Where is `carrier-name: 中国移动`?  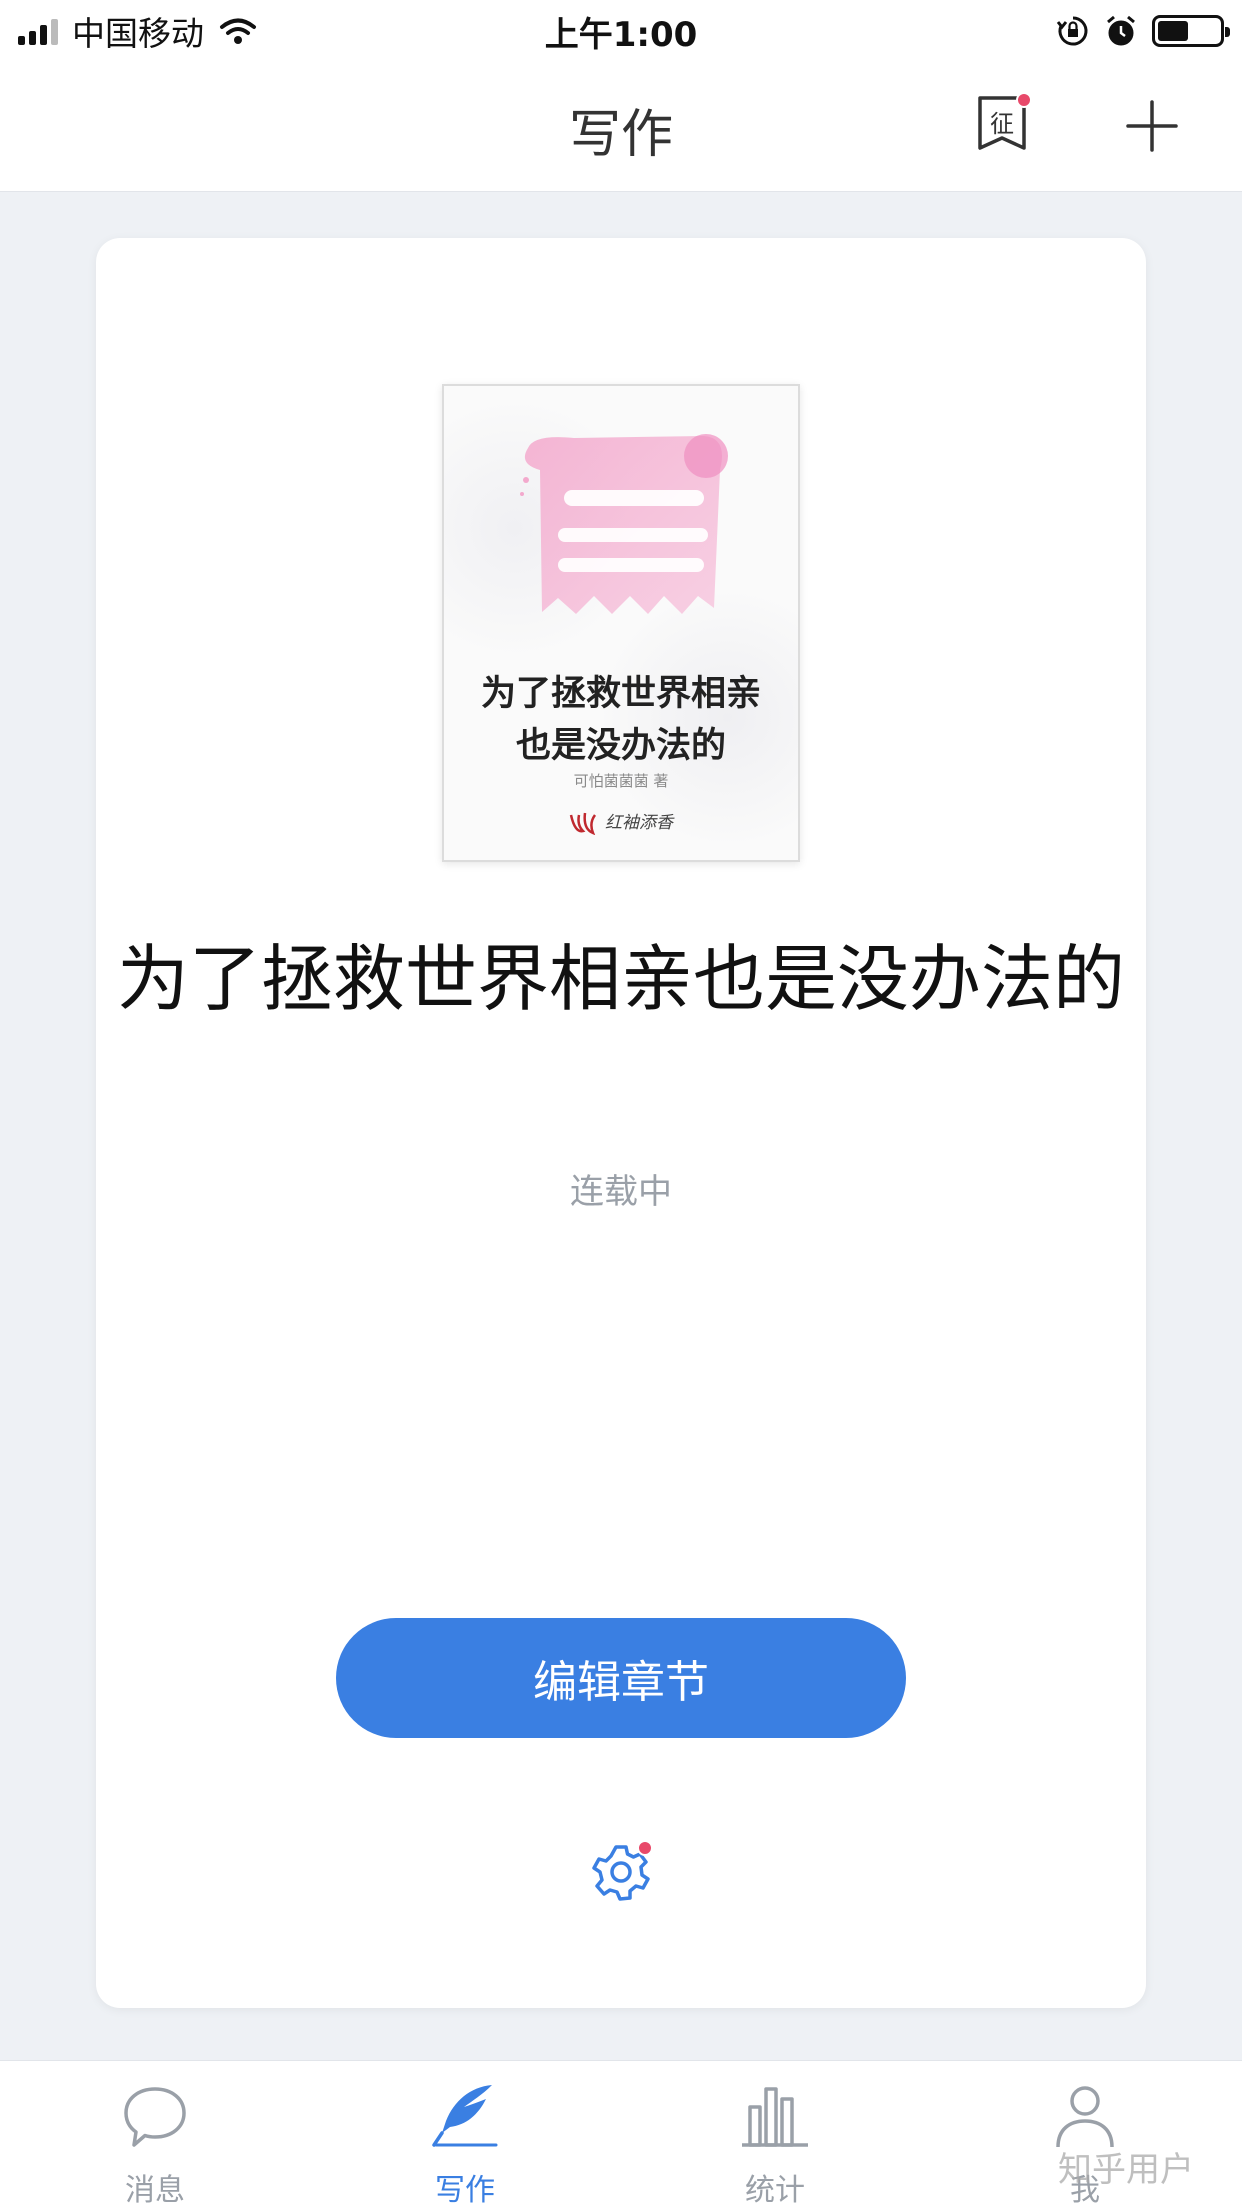
carrier-name: 中国移动 is located at coordinates (138, 33).